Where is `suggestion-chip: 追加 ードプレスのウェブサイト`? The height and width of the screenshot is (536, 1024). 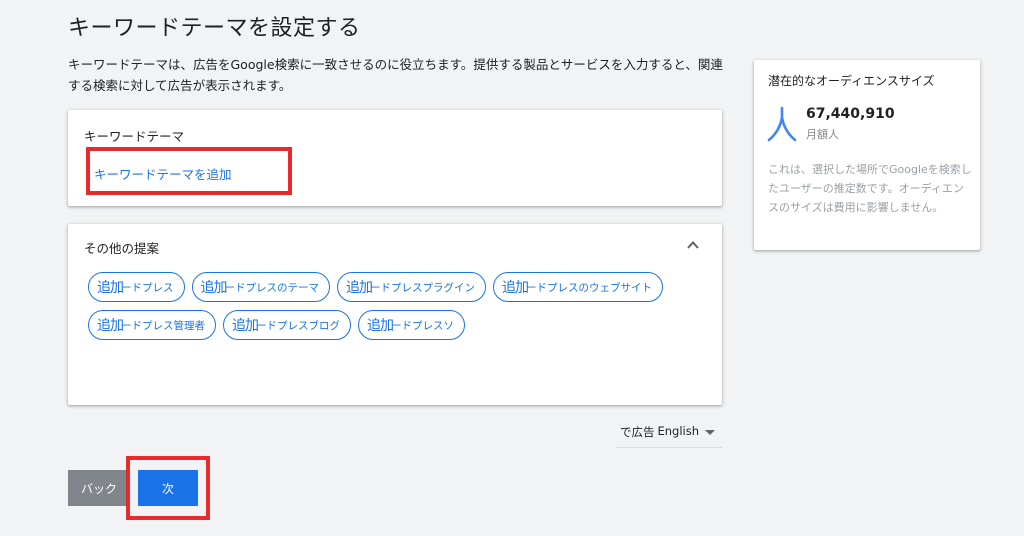 suggestion-chip: 追加 ードプレスのウェブサイト is located at coordinates (578, 287).